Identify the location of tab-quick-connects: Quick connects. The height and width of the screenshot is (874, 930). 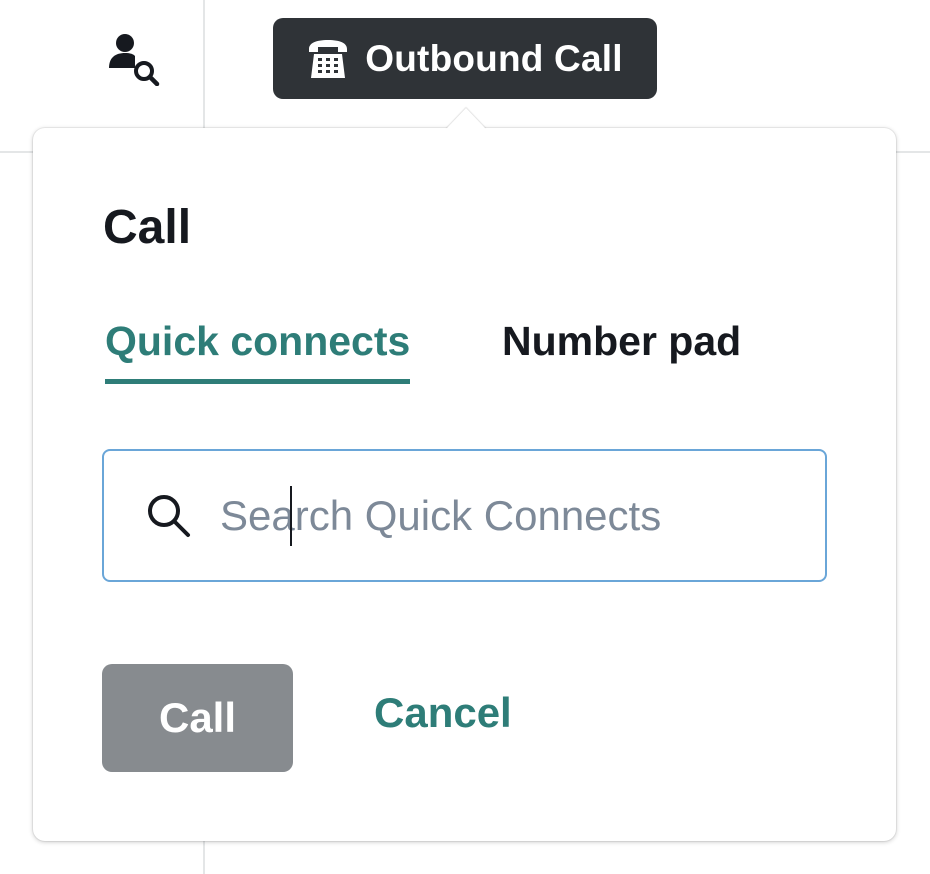
(258, 351).